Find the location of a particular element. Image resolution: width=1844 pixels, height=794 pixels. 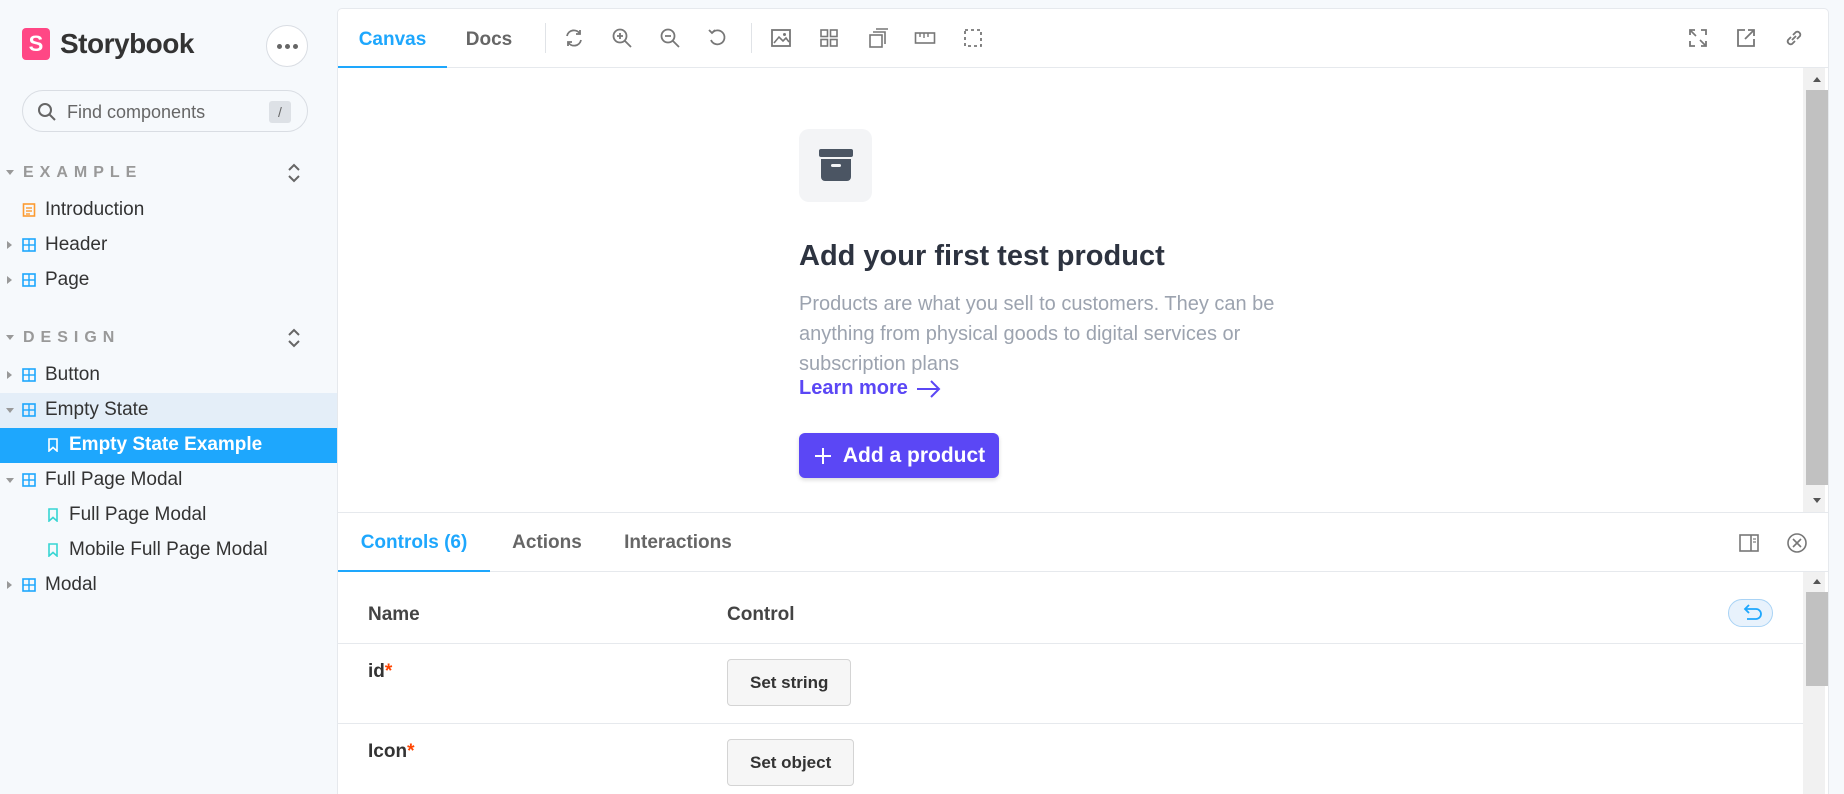

control-row-icon: Icon* Set object is located at coordinates (1070, 759).